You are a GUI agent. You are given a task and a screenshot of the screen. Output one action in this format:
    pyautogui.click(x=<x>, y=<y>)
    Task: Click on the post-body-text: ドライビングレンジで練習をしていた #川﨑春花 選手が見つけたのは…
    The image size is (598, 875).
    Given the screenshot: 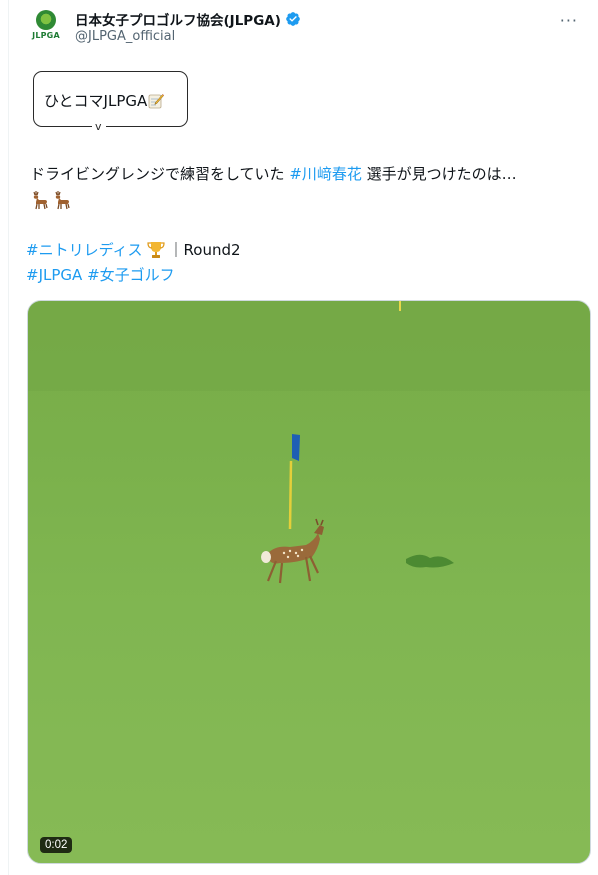 What is the action you would take?
    pyautogui.click(x=307, y=174)
    